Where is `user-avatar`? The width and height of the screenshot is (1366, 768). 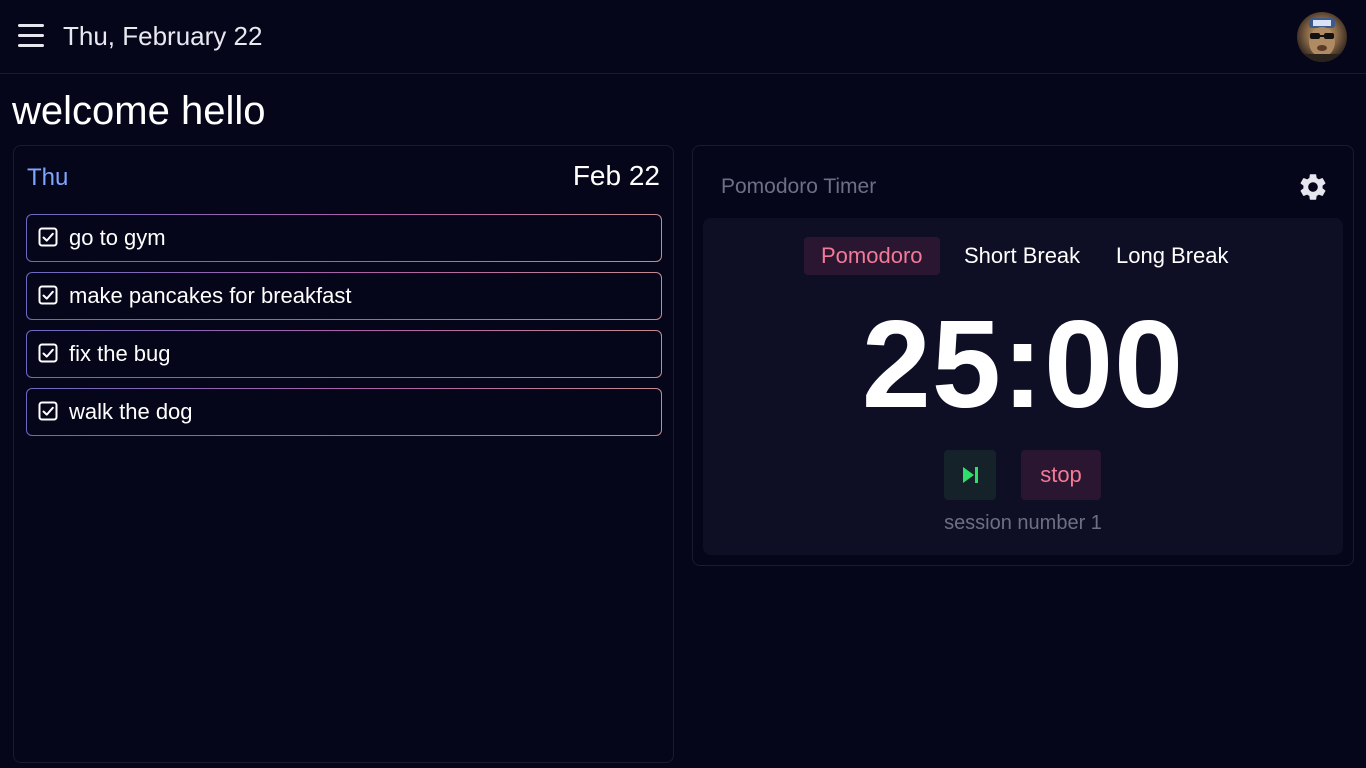
user-avatar is located at coordinates (1322, 37).